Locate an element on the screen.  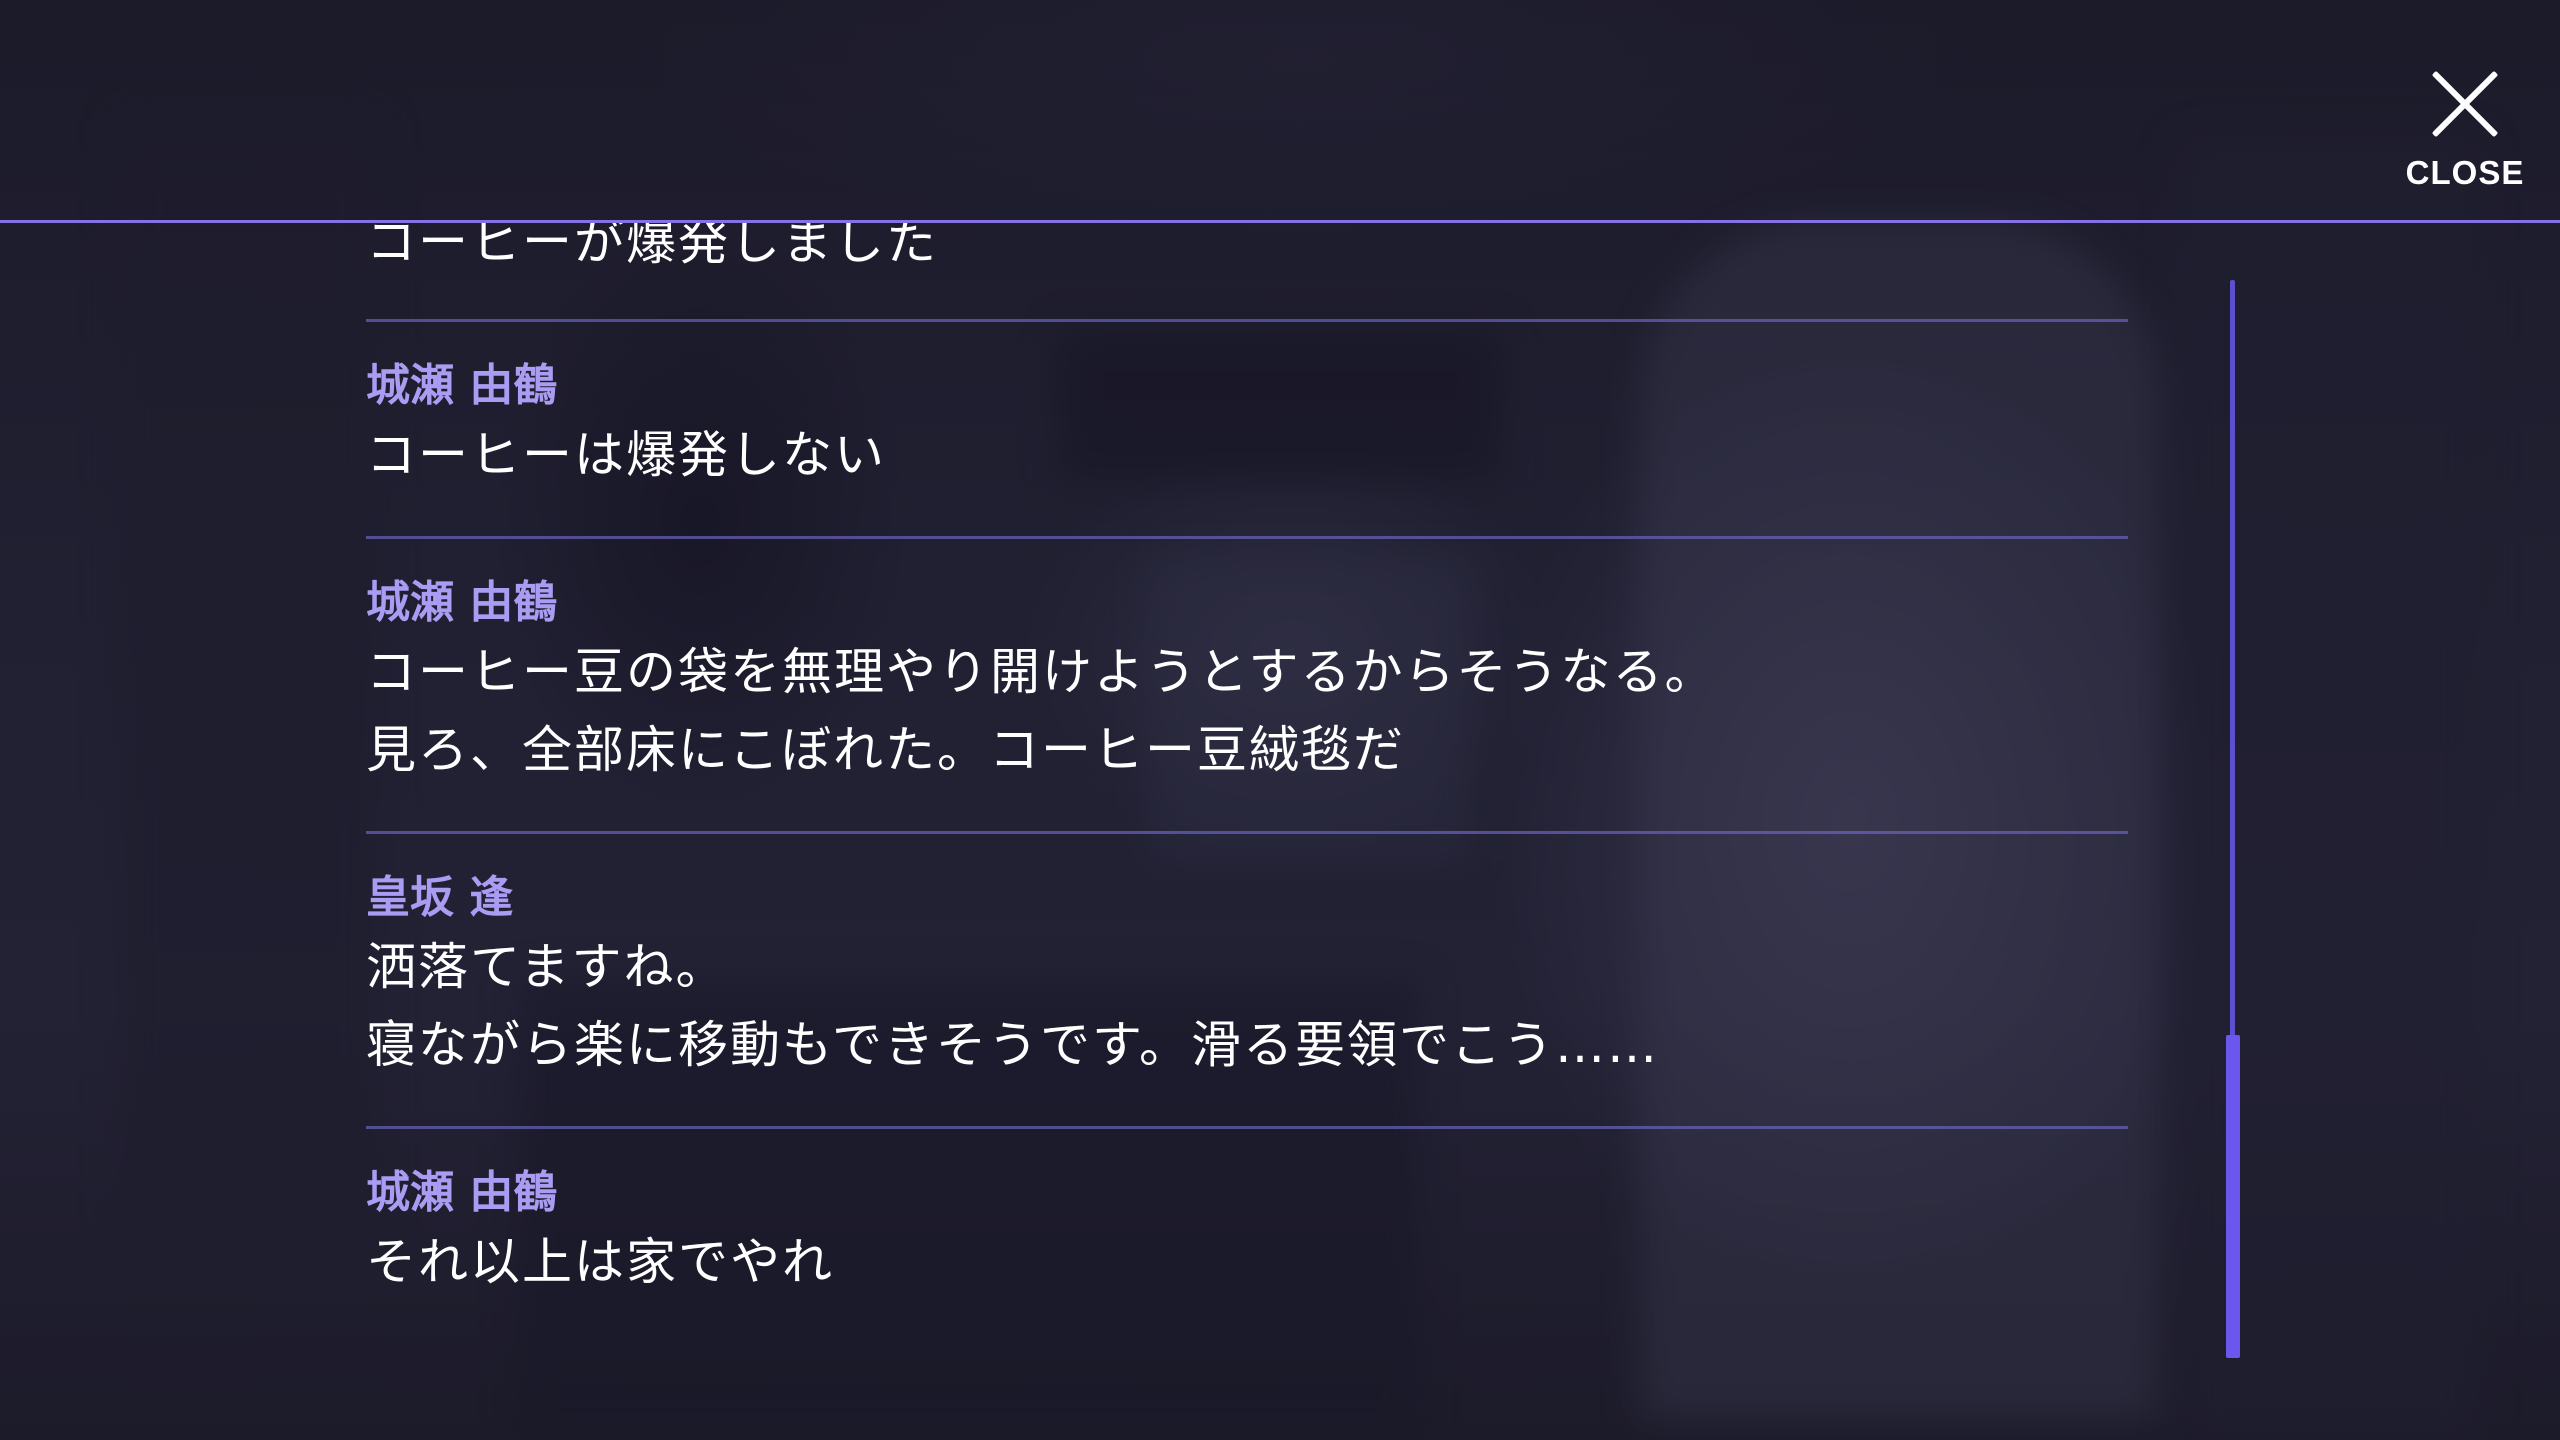
close-label: CLOSE is located at coordinates (2465, 172).